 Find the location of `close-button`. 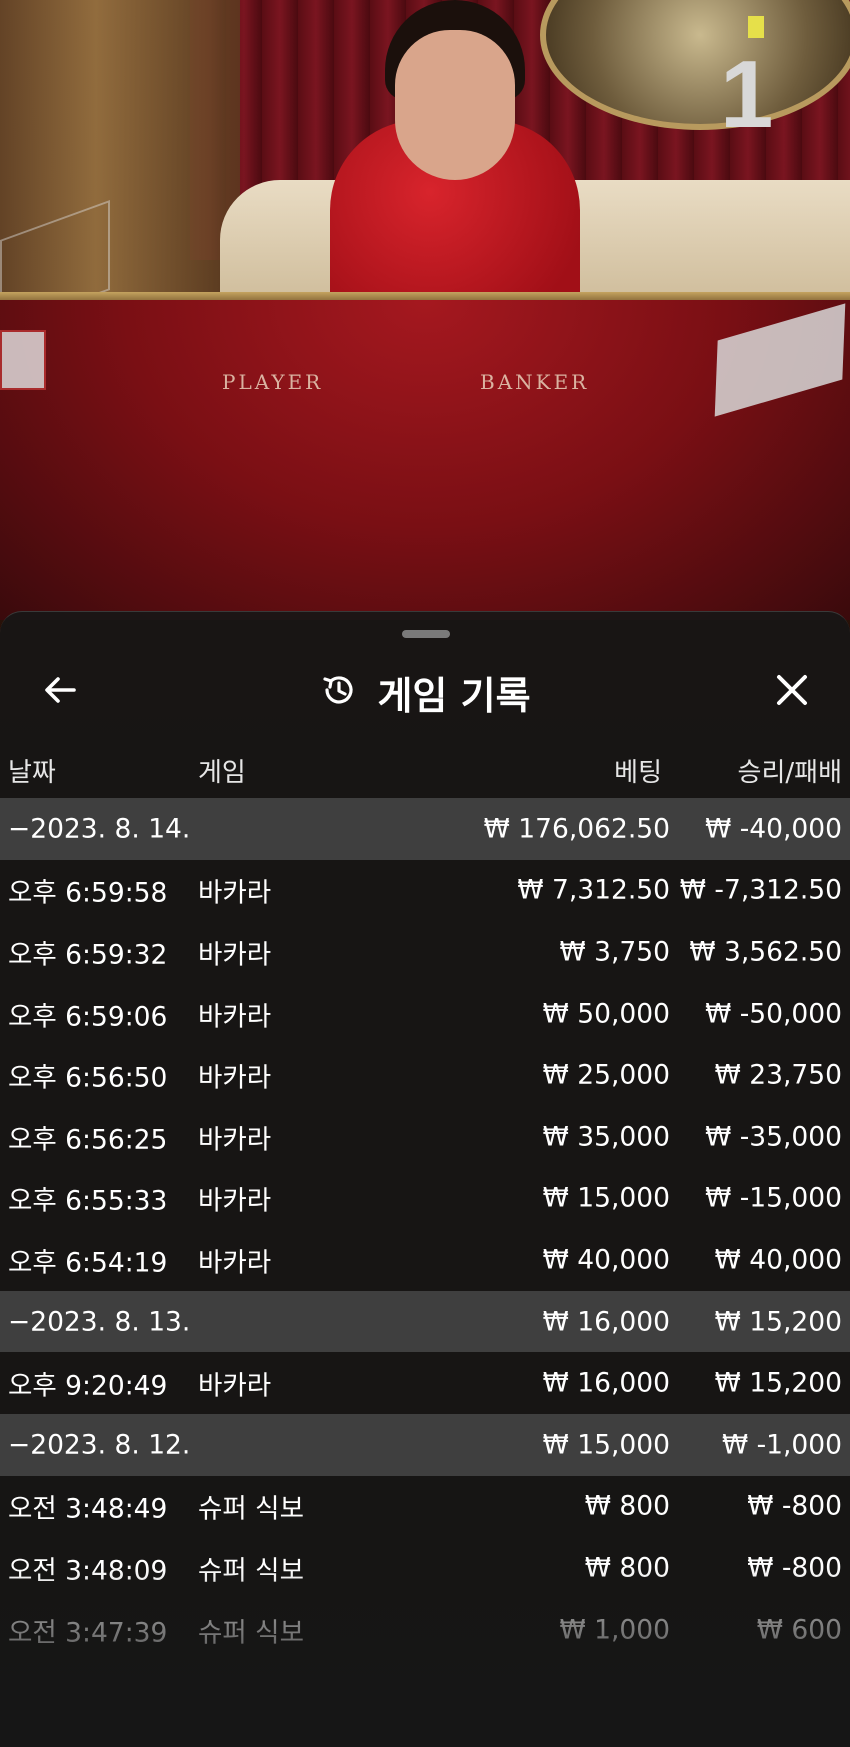

close-button is located at coordinates (792, 692).